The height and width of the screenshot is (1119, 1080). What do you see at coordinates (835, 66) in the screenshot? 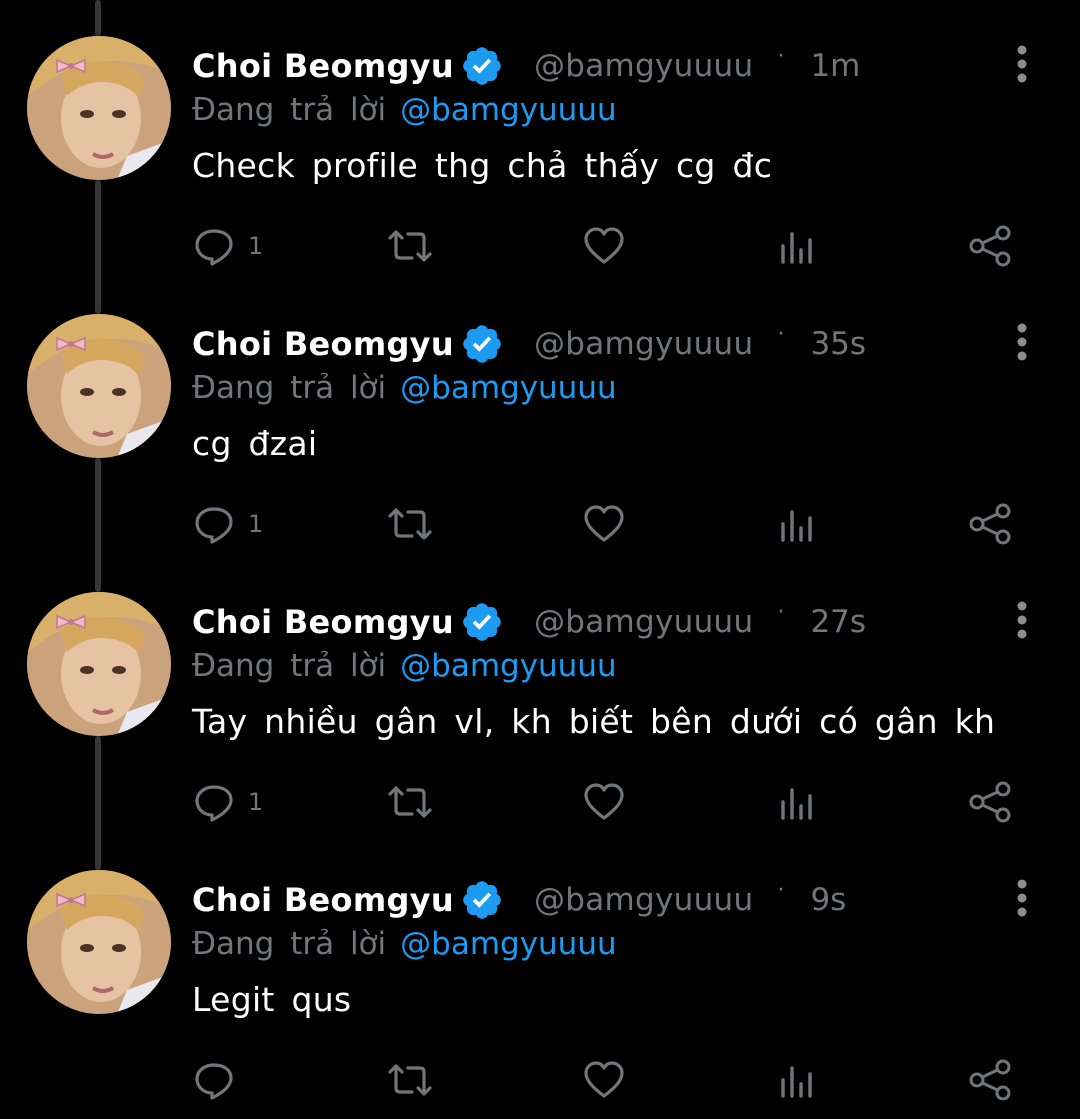
I see `timestamp: 1m` at bounding box center [835, 66].